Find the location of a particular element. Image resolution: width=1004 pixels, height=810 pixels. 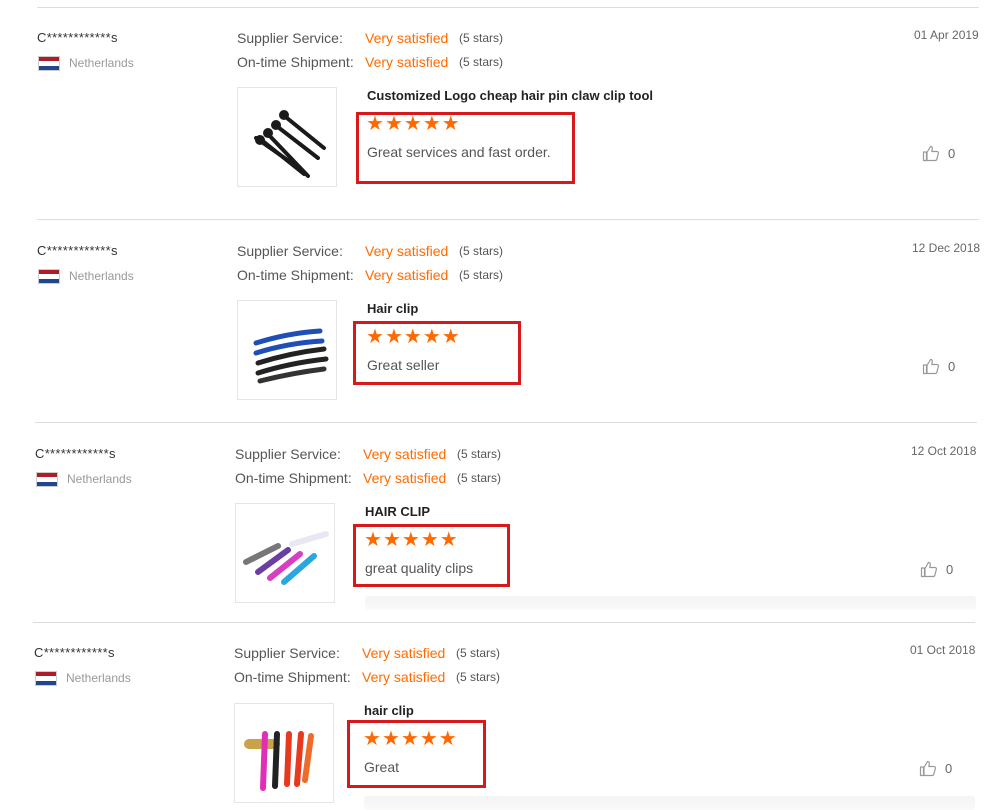

buyer-name: C************s is located at coordinates (74, 652).